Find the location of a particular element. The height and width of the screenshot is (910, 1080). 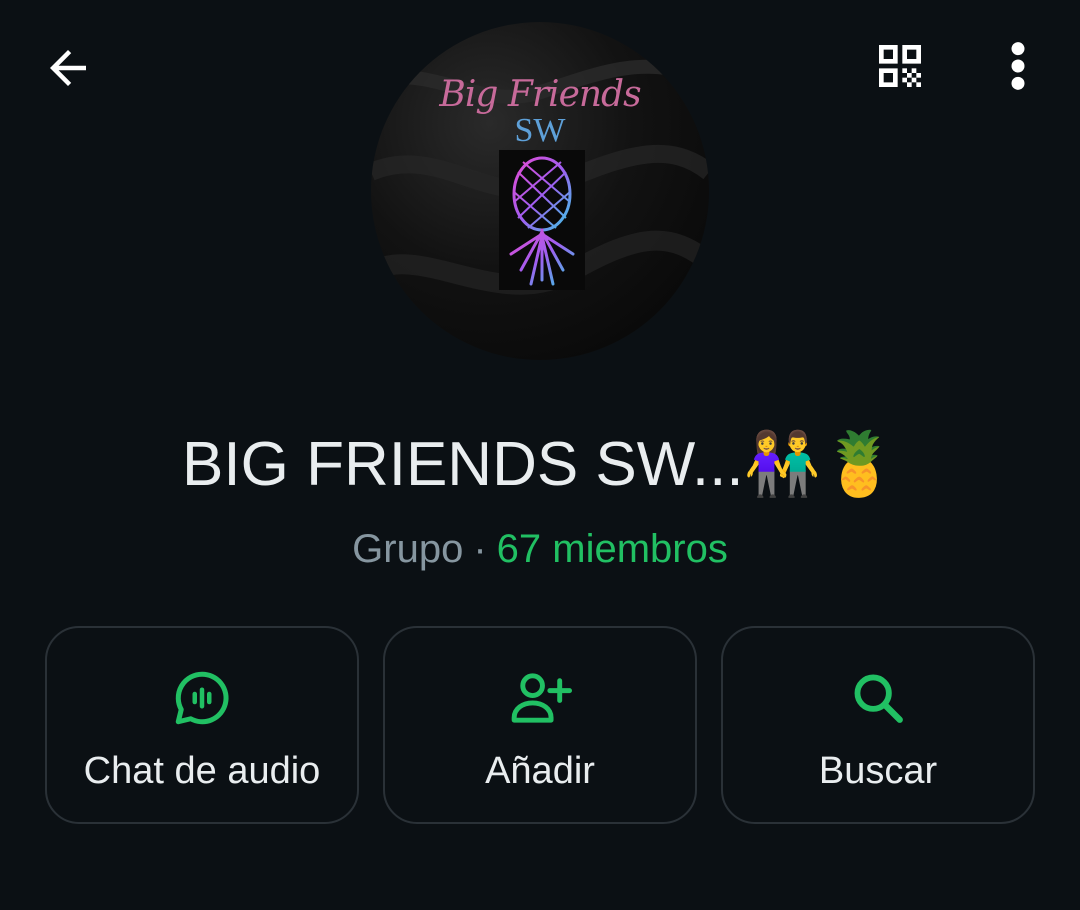

back-button is located at coordinates (68, 70).